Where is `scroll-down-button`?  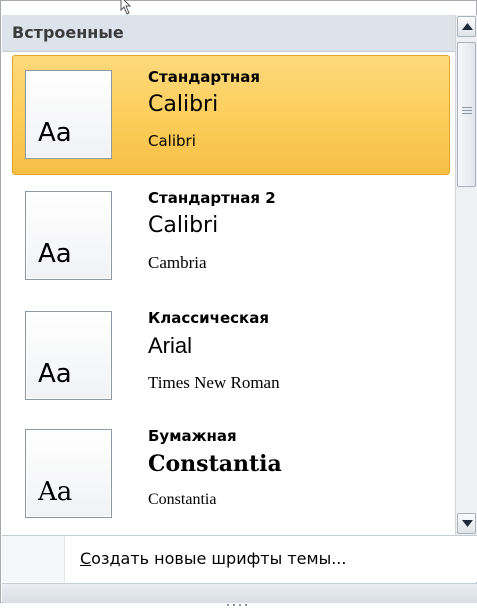 scroll-down-button is located at coordinates (466, 523).